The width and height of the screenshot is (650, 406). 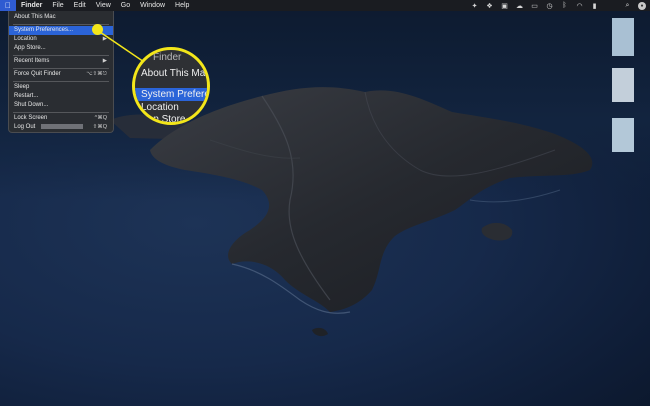 I want to click on magnified-text: Location, so click(x=160, y=107).